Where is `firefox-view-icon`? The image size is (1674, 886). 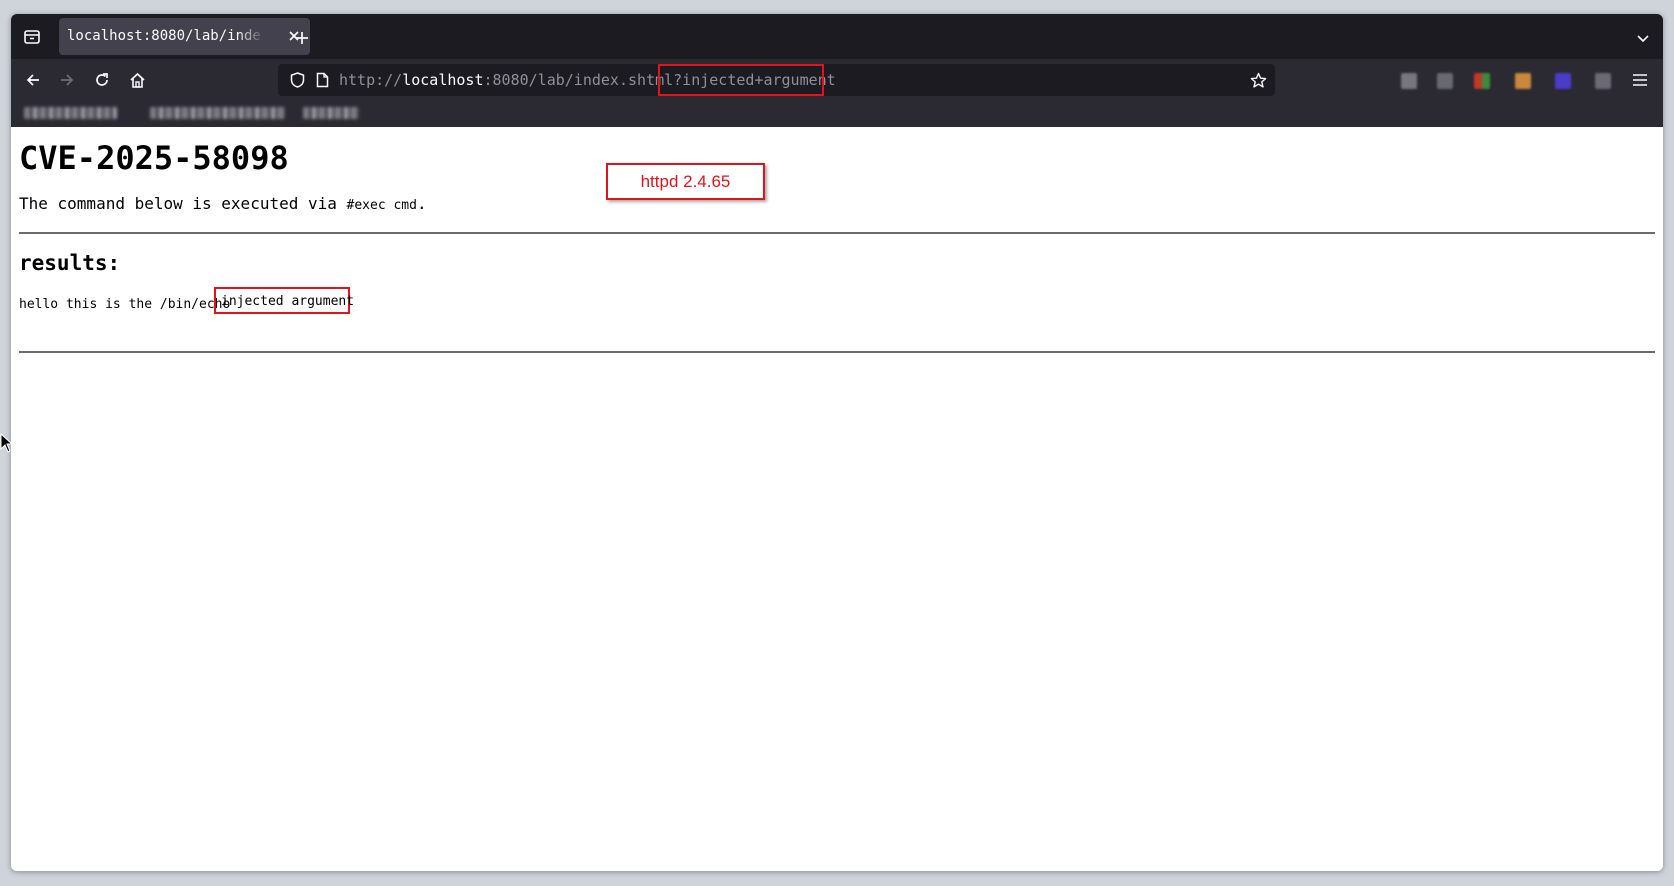 firefox-view-icon is located at coordinates (32, 37).